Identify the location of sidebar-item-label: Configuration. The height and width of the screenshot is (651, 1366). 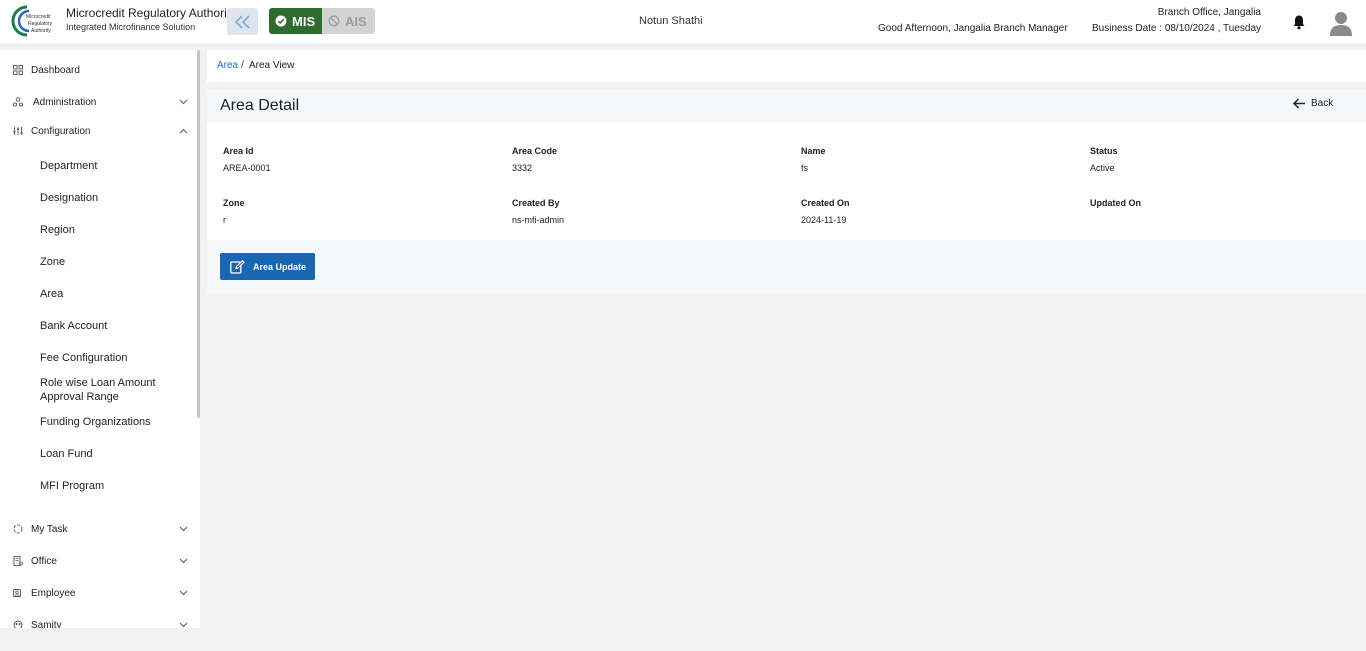
(61, 131).